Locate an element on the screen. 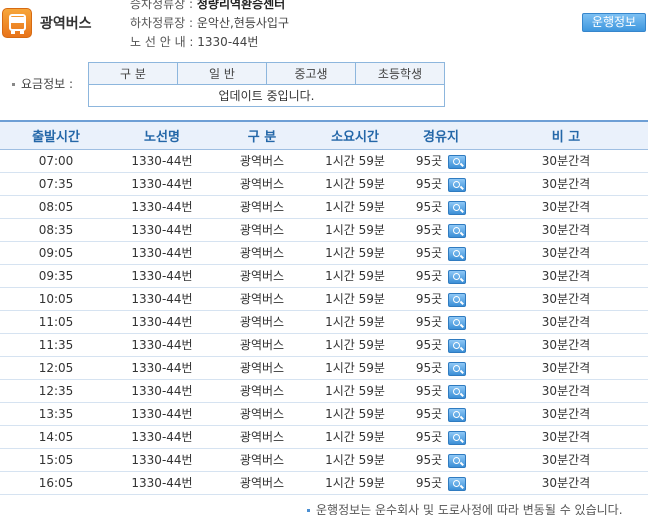  table-row: 11:35 1330-44번 광역버스 1시간 59분 95곳 30분간격 is located at coordinates (324, 345).